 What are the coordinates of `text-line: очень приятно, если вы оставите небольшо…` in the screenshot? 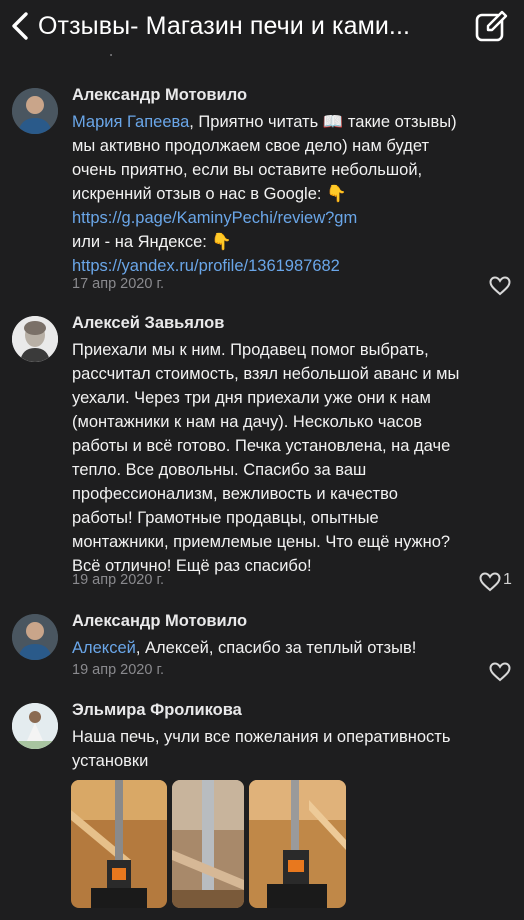 It's located at (247, 170).